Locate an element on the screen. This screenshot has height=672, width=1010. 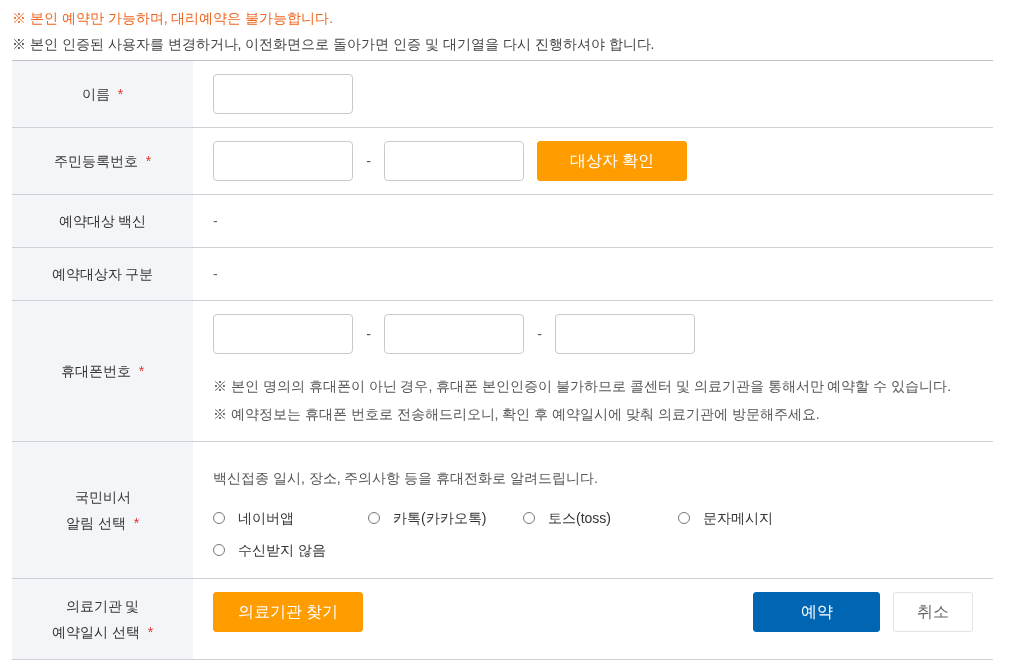
cancel-button: 취소 is located at coordinates (933, 612).